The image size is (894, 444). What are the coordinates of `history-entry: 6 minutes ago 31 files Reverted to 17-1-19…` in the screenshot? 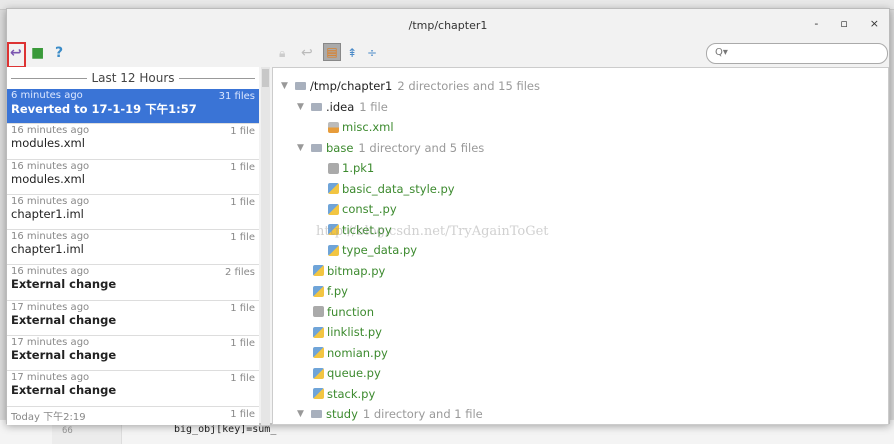 It's located at (133, 107).